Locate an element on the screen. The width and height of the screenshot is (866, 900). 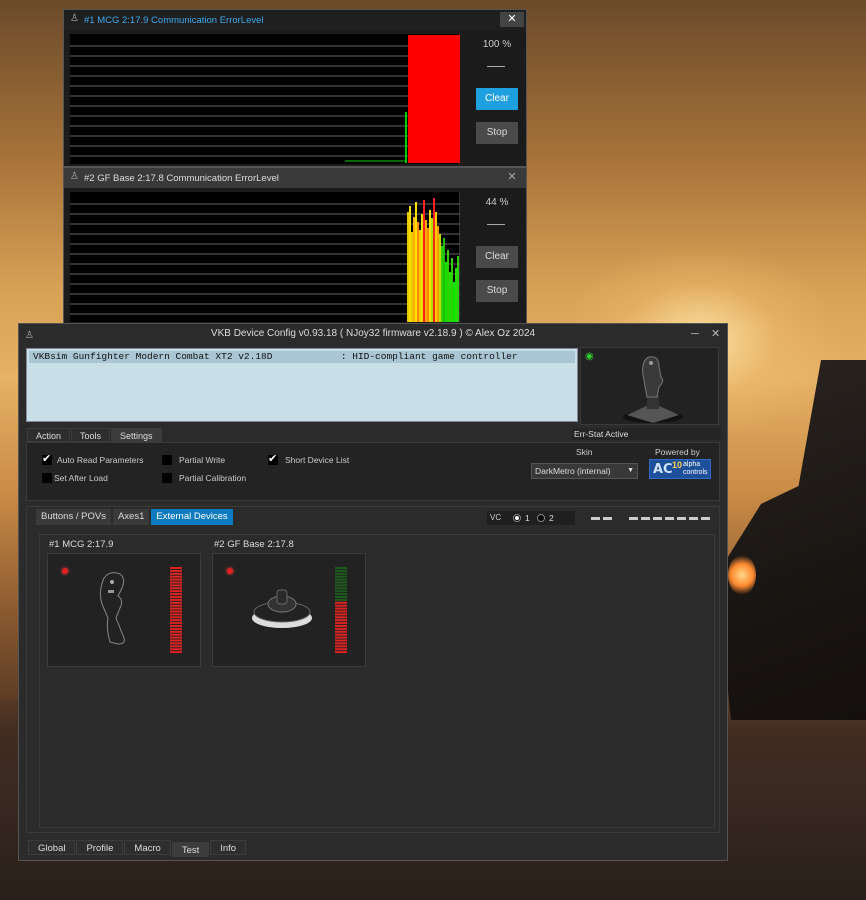
tab-test: Test is located at coordinates (190, 849).